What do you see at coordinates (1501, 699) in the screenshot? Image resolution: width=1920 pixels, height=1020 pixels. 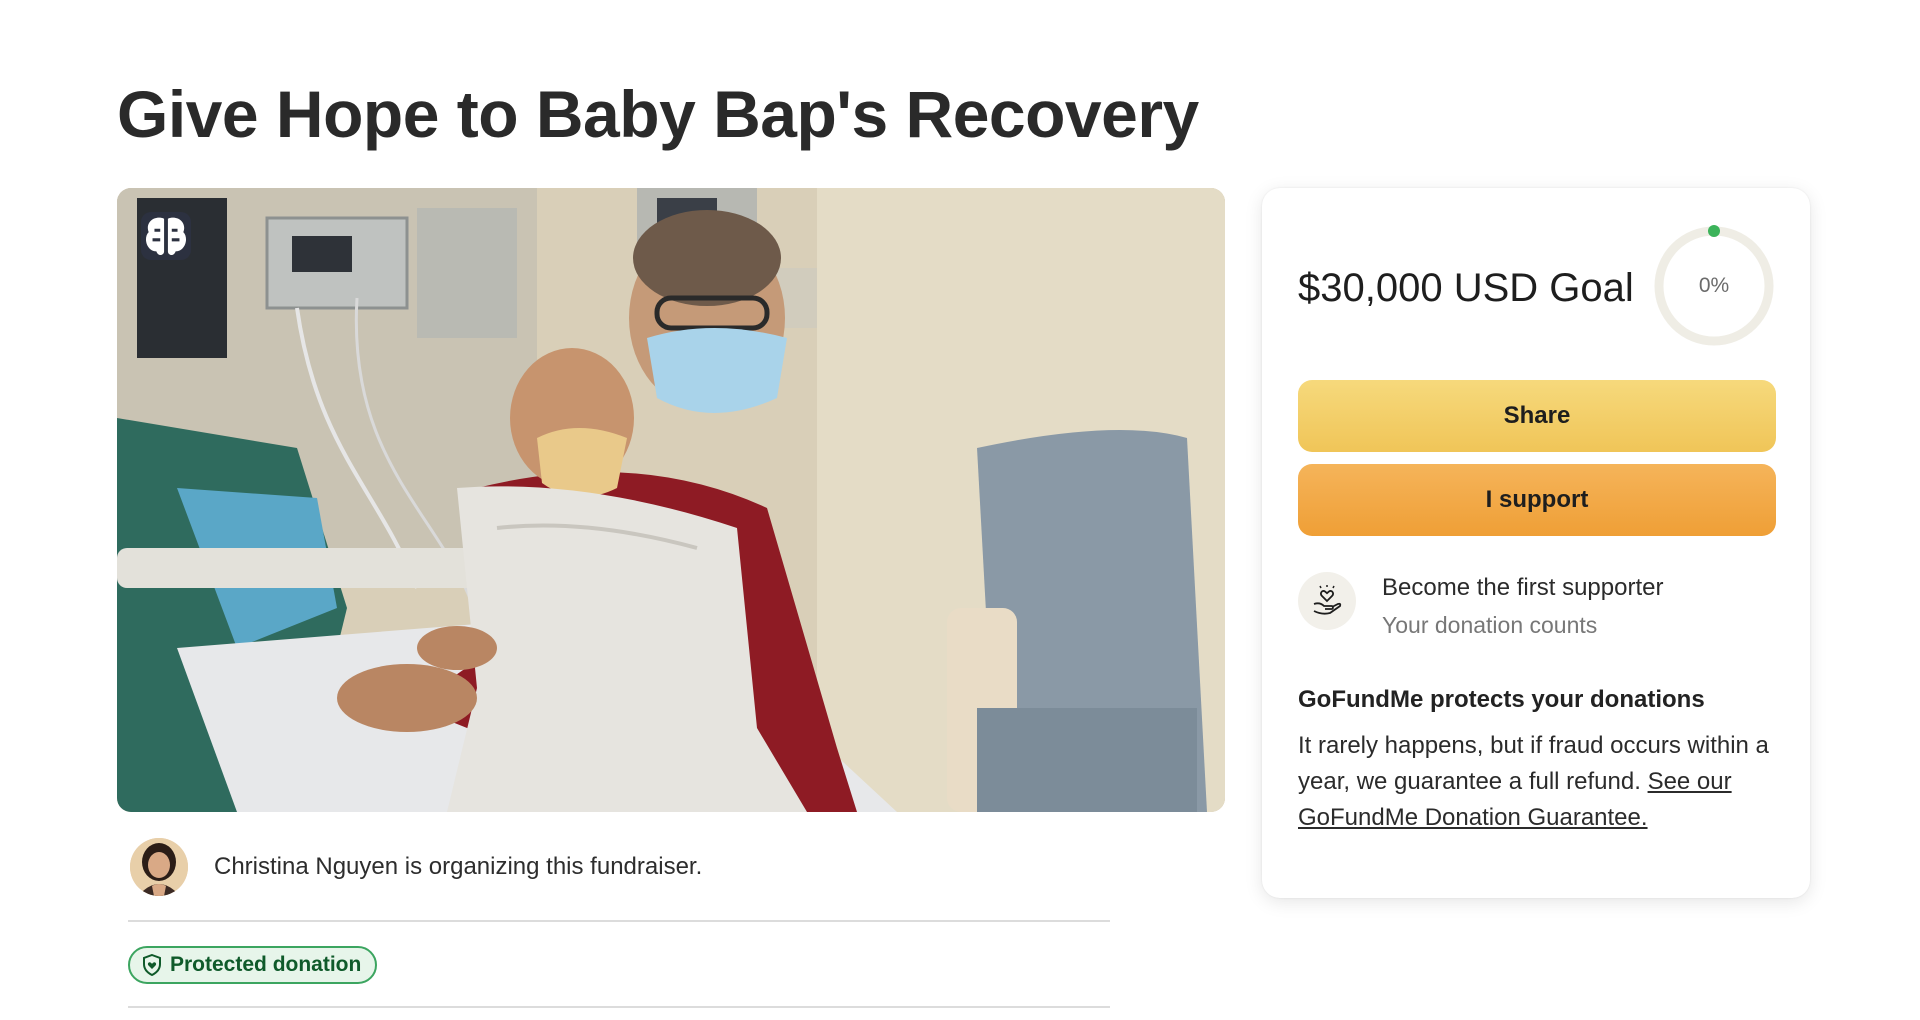 I see `protection-heading: GoFundMe protects your donations` at bounding box center [1501, 699].